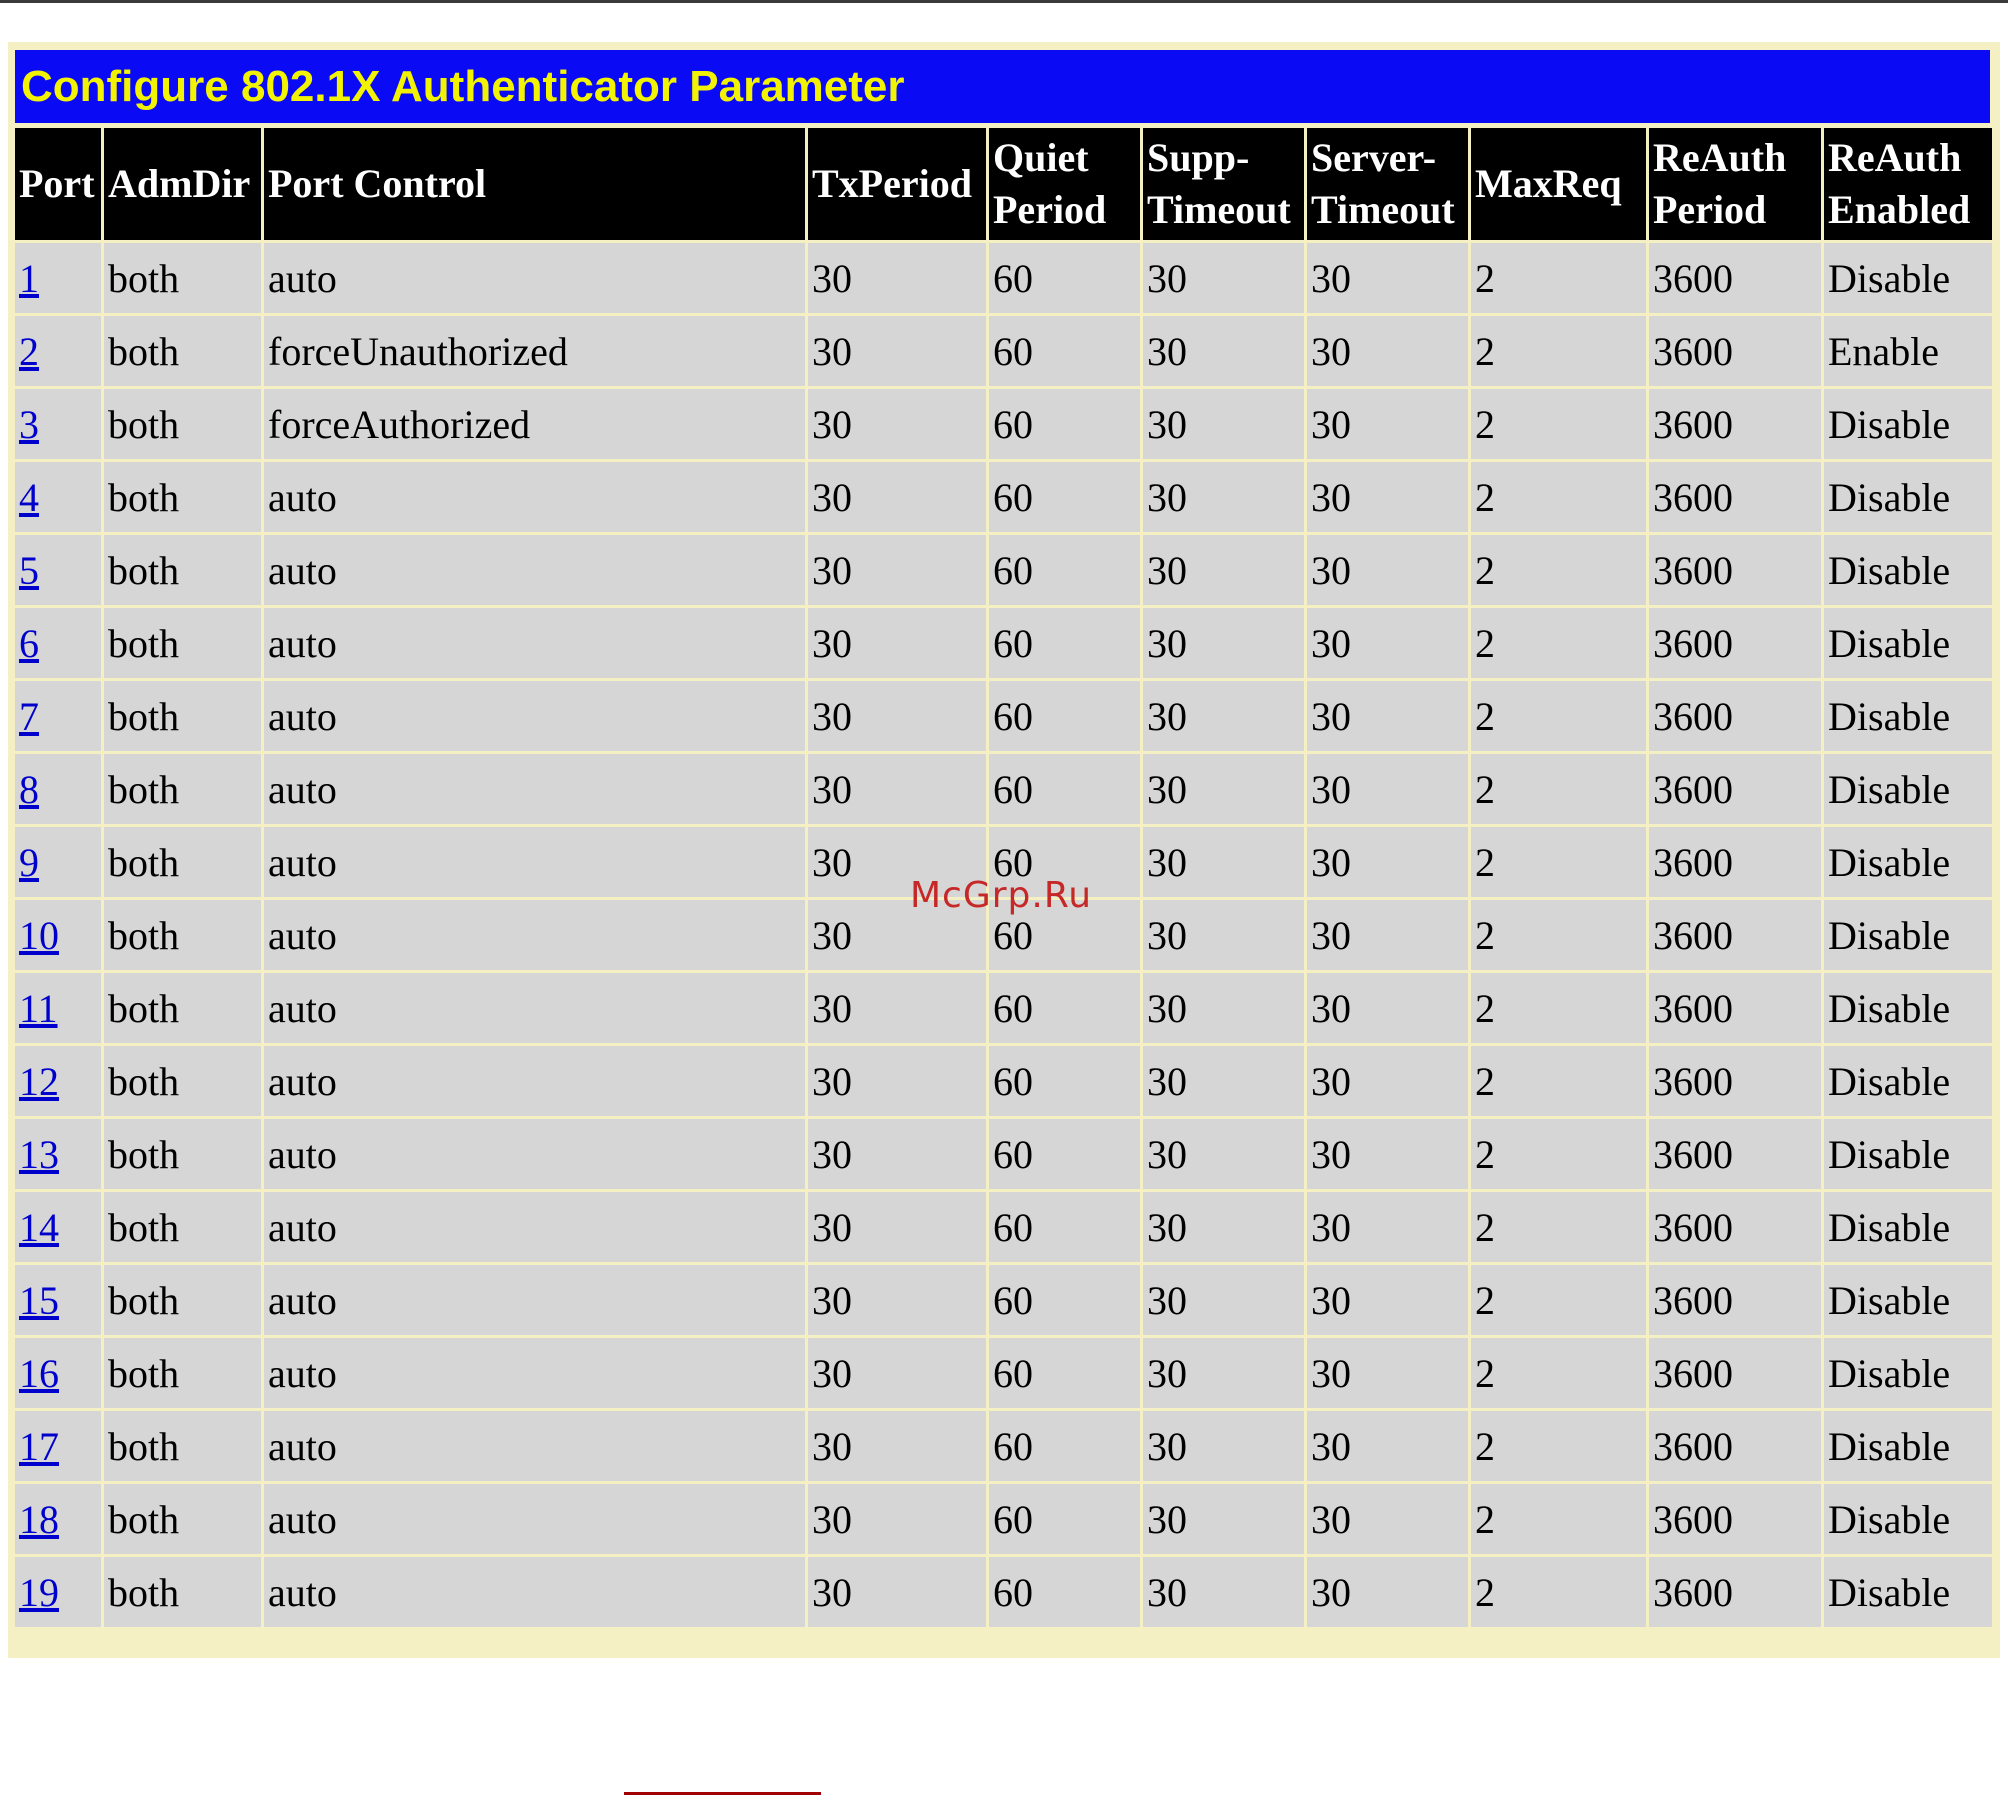 Image resolution: width=2008 pixels, height=1795 pixels. Describe the element at coordinates (38, 1008) in the screenshot. I see `port-link: 11` at that location.